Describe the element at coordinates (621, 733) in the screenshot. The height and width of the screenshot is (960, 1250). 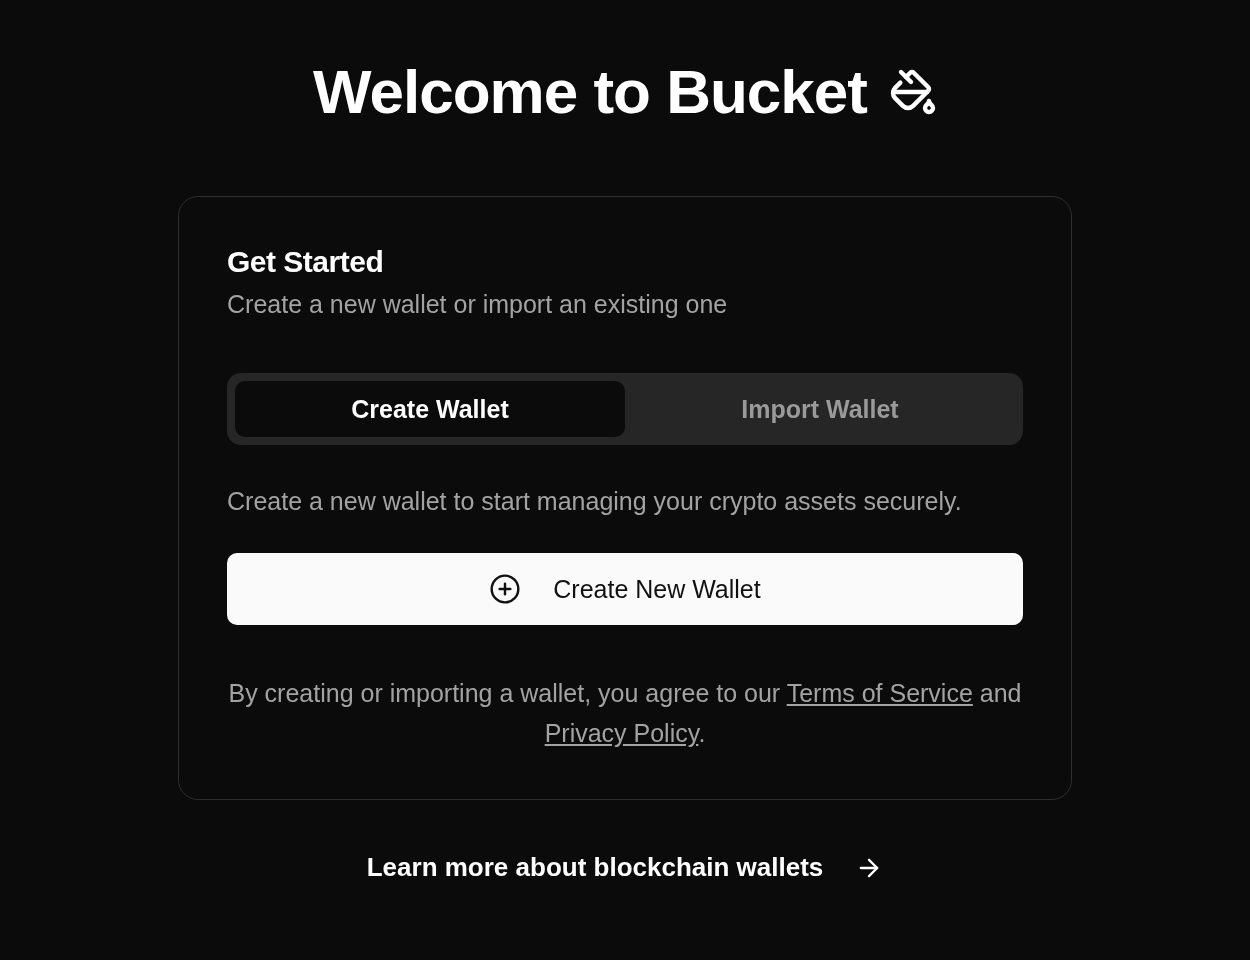
I see `policy-link: Privacy Policy` at that location.